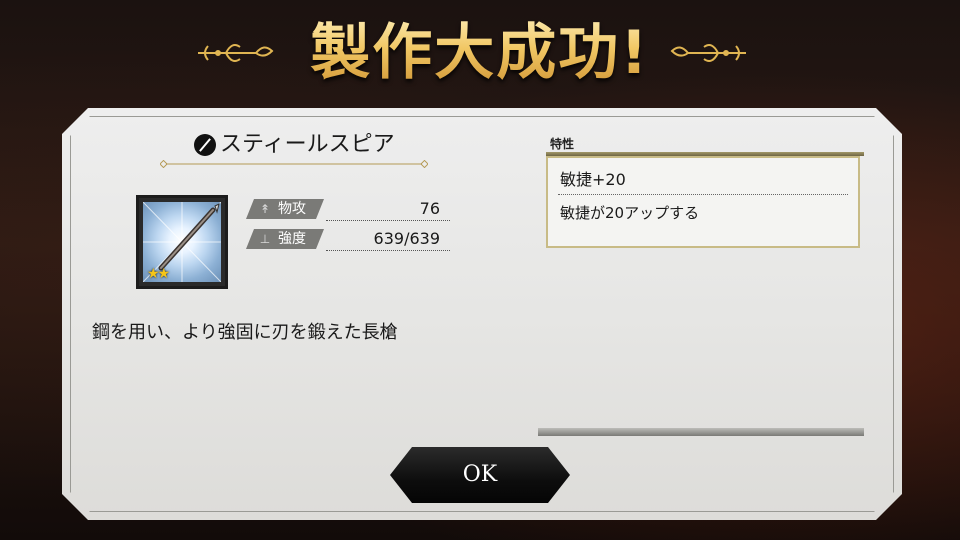 This screenshot has height=540, width=960. What do you see at coordinates (158, 274) in the screenshot?
I see `rarity-stars-icon: ★★` at bounding box center [158, 274].